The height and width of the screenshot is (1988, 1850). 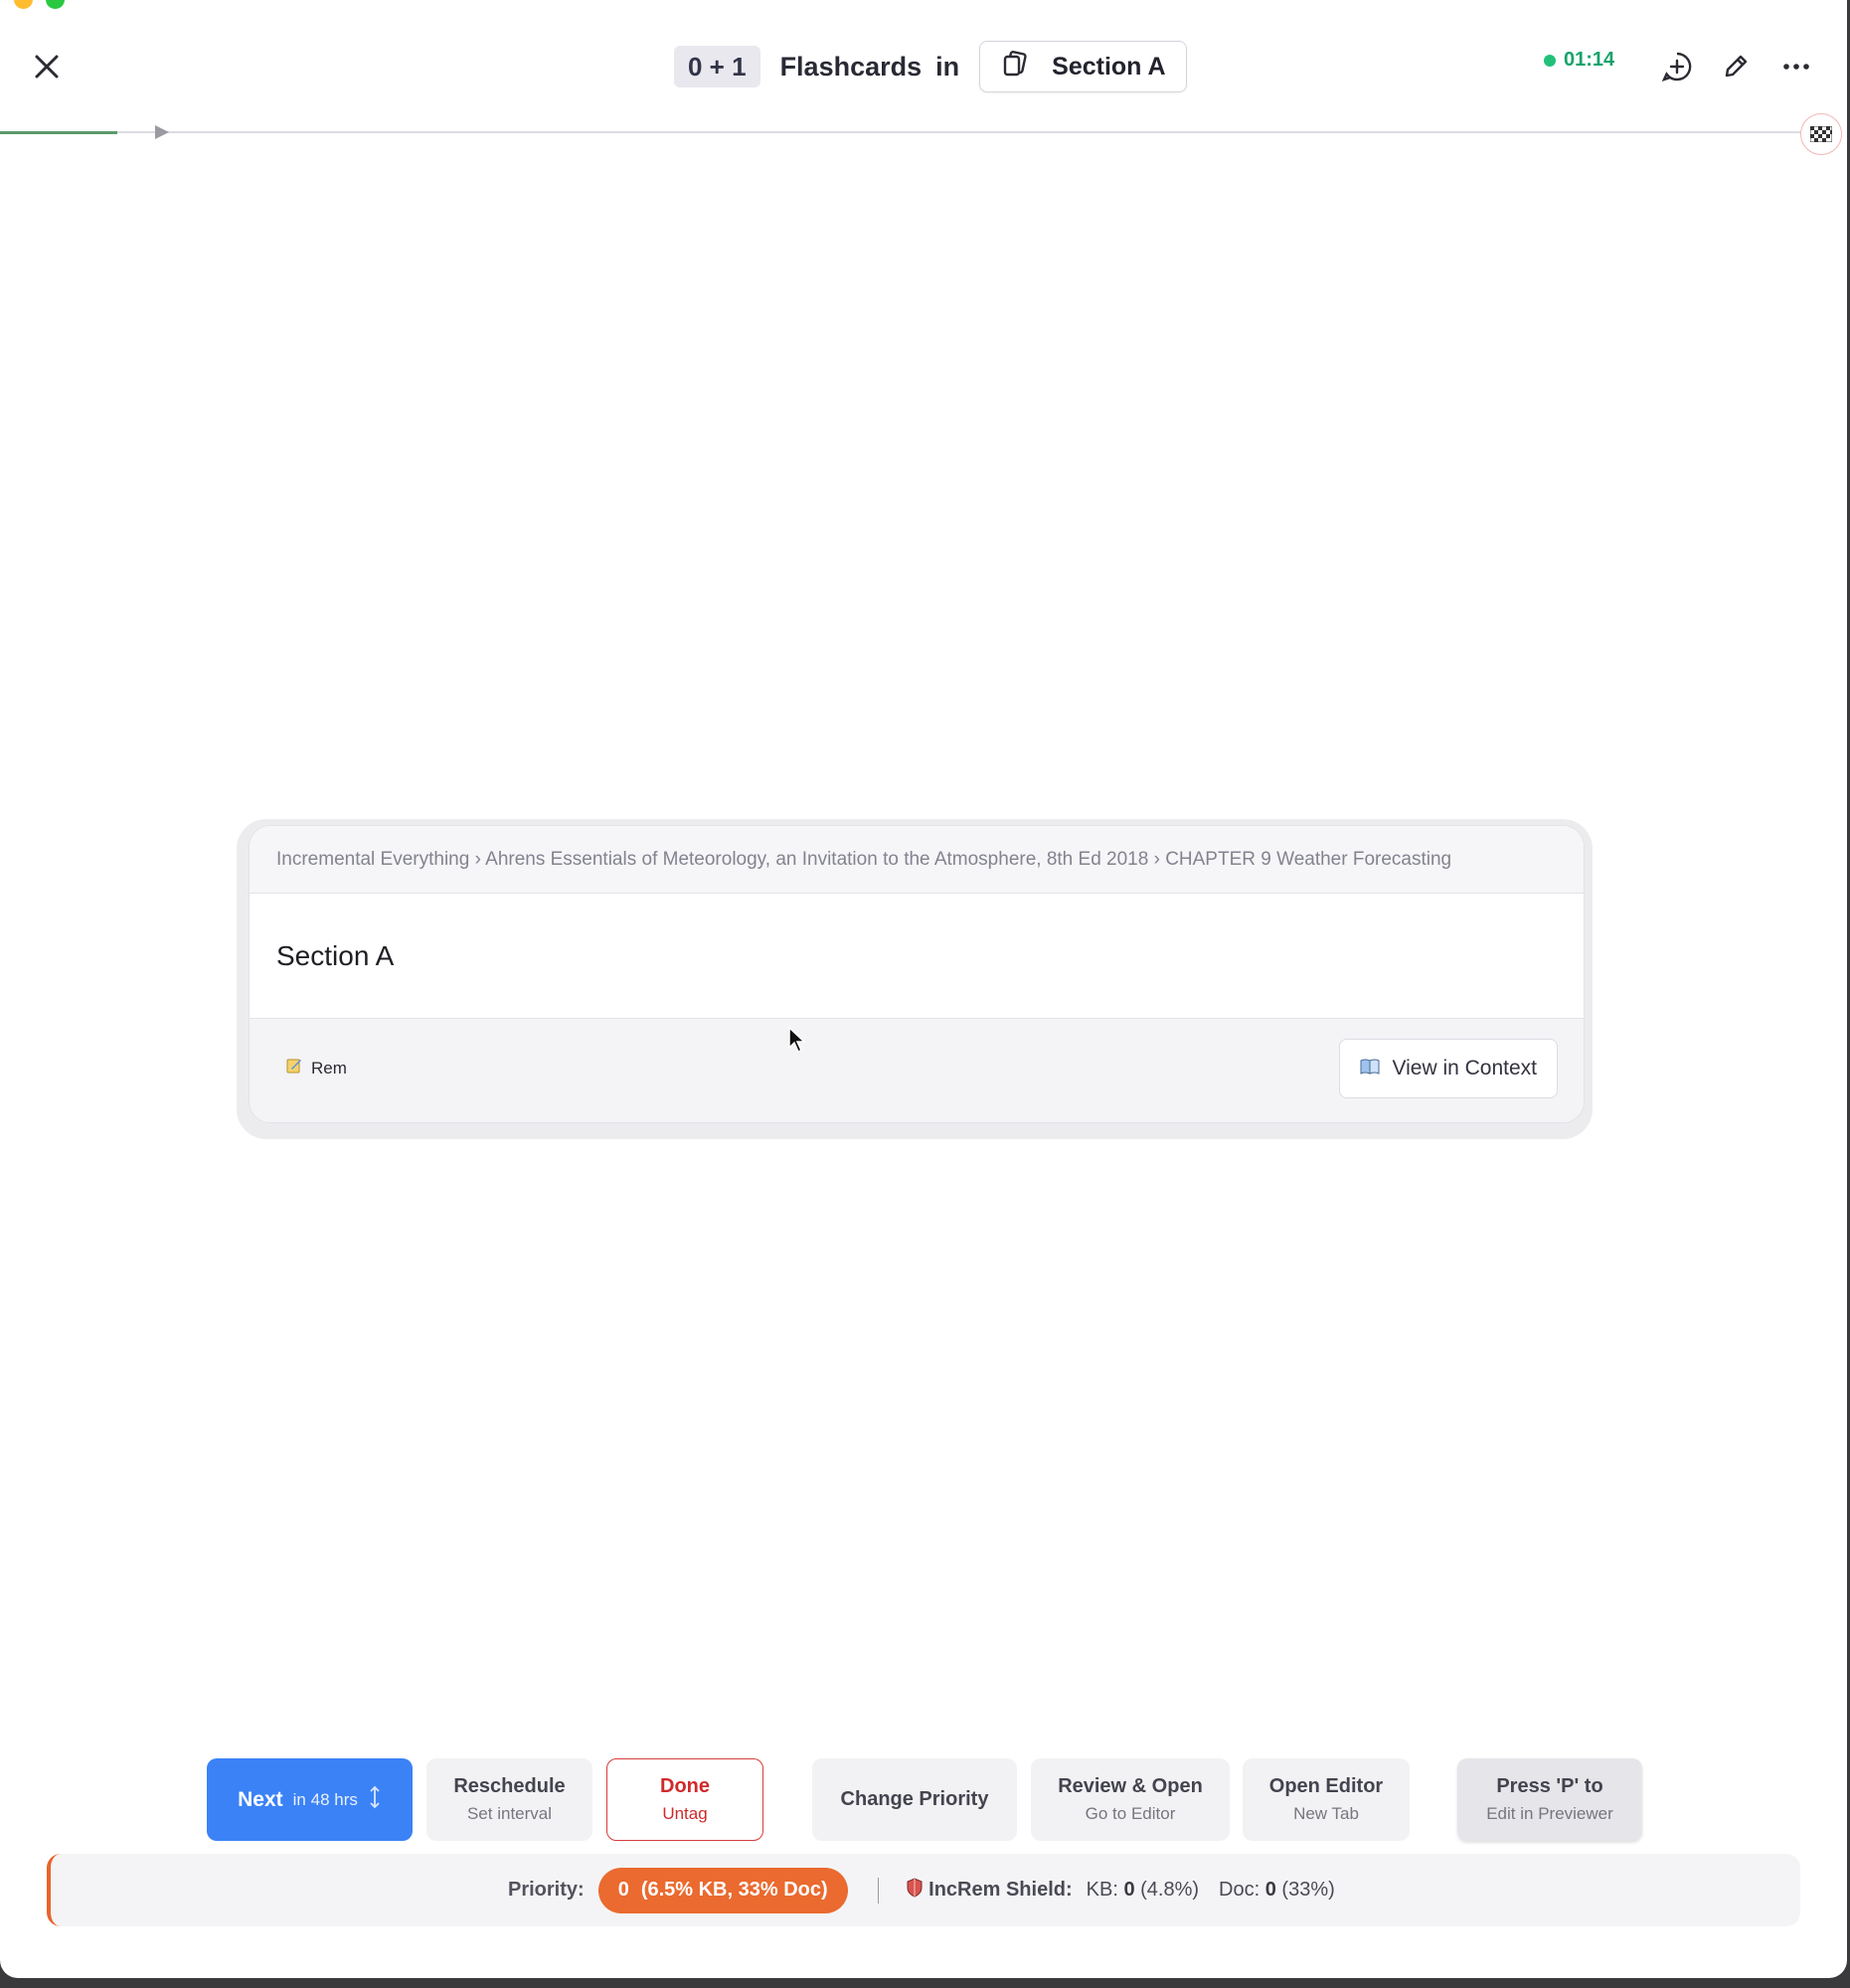 I want to click on session-timer: 01:14, so click(x=1579, y=60).